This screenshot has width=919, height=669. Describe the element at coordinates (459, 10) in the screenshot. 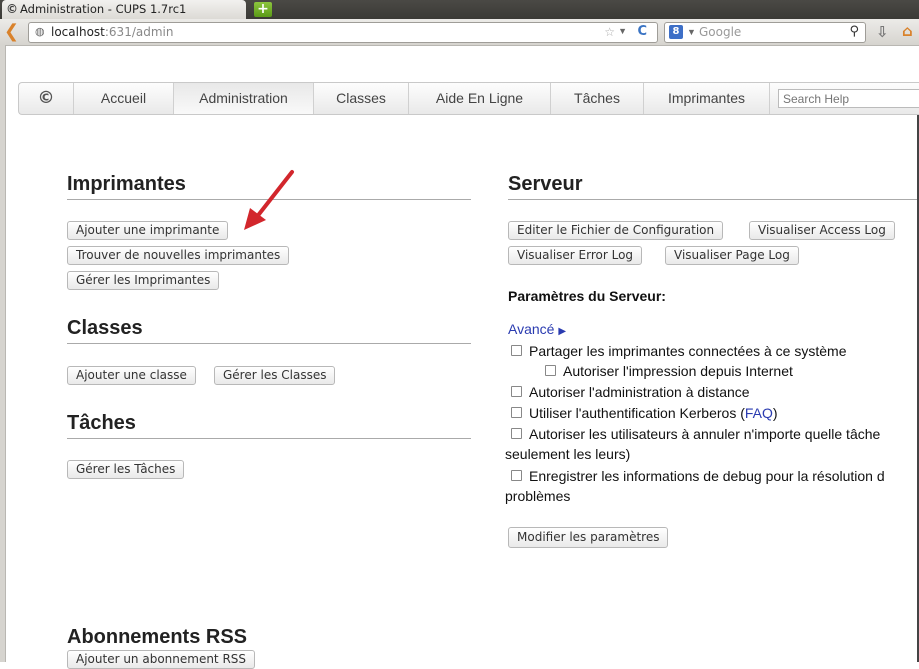

I see `tab-strip: © Administration - CUPS 1.7rc1 +` at that location.